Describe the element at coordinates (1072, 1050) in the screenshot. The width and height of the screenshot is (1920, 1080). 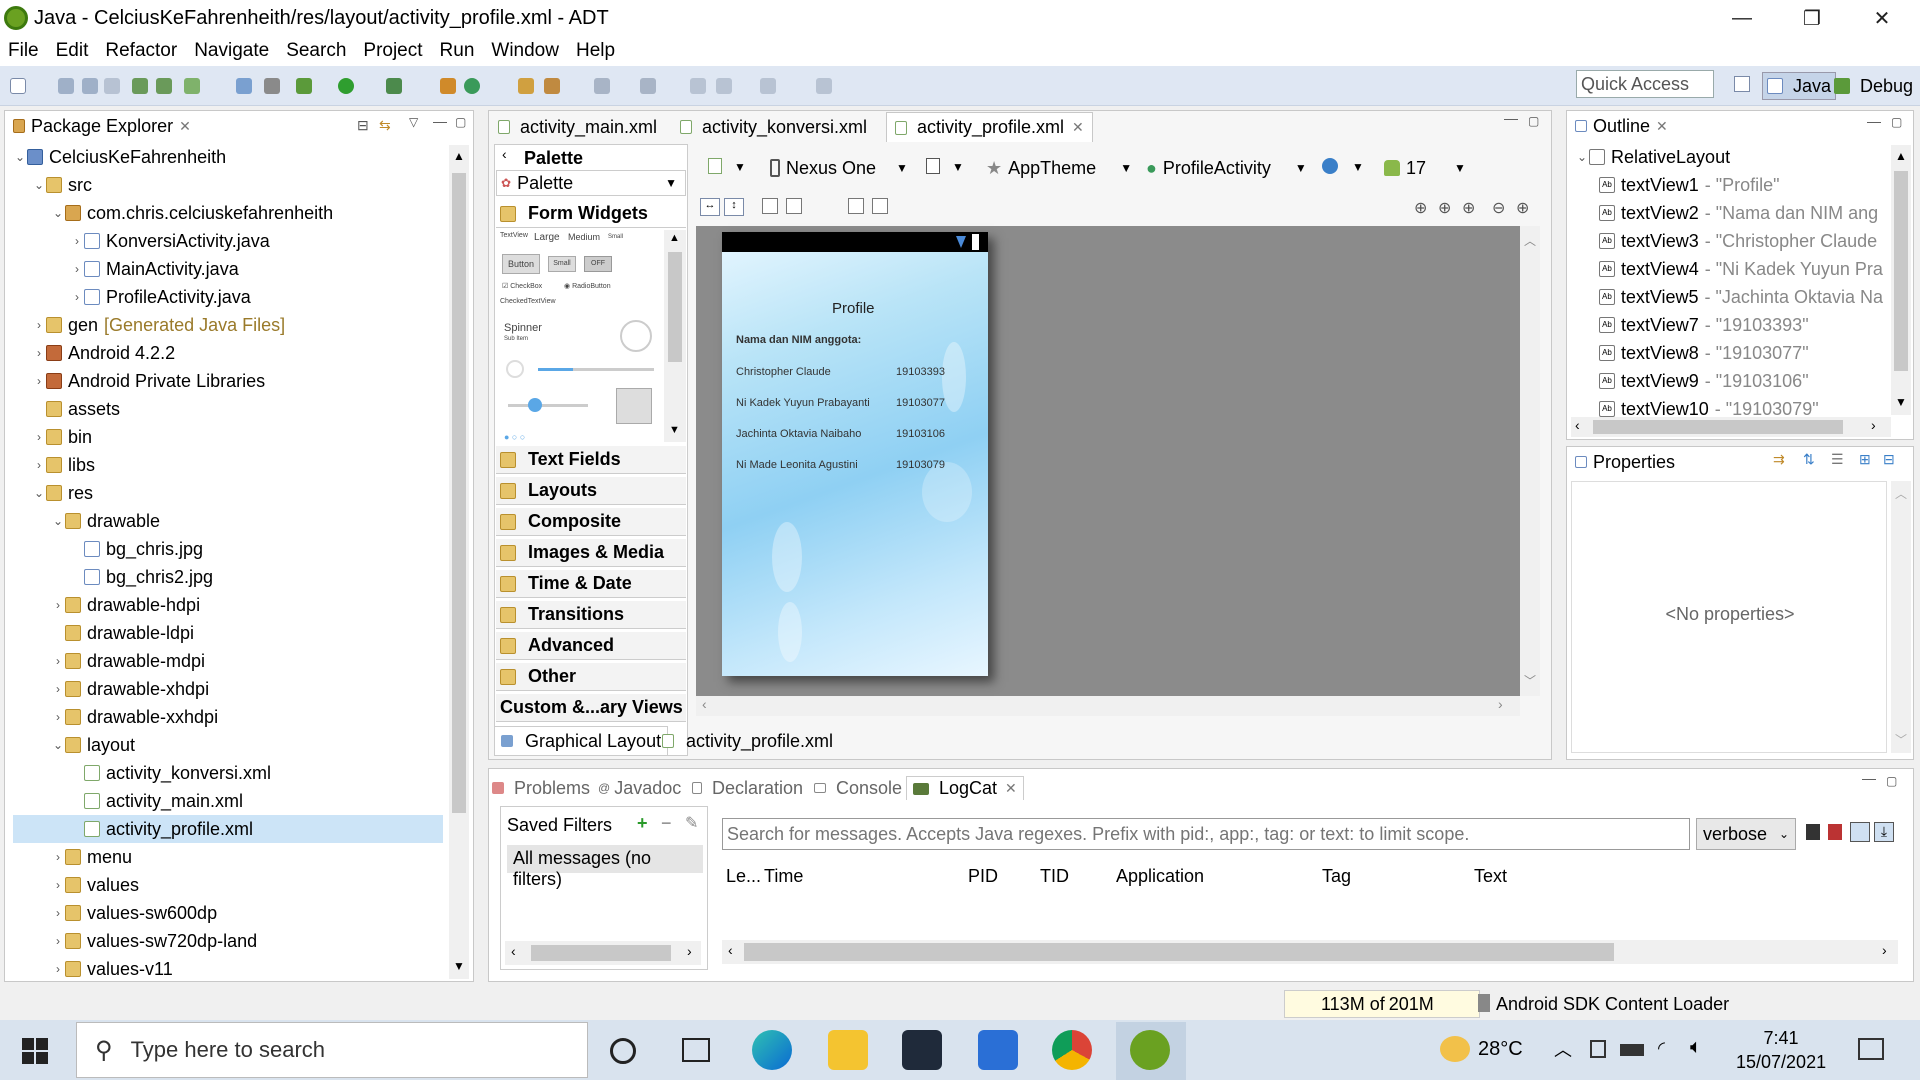
I see `chrome-icon` at that location.